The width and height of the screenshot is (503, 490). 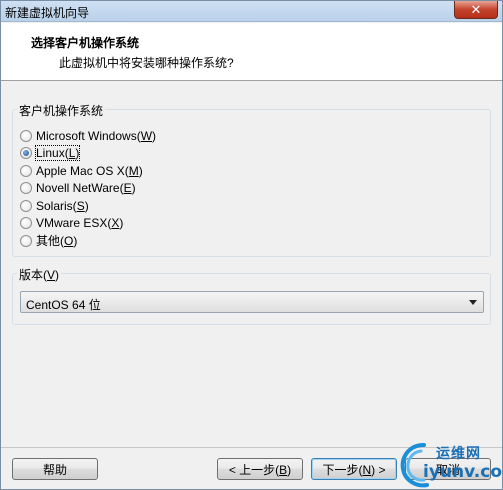 I want to click on radio-other: 其他(O), so click(x=48, y=240).